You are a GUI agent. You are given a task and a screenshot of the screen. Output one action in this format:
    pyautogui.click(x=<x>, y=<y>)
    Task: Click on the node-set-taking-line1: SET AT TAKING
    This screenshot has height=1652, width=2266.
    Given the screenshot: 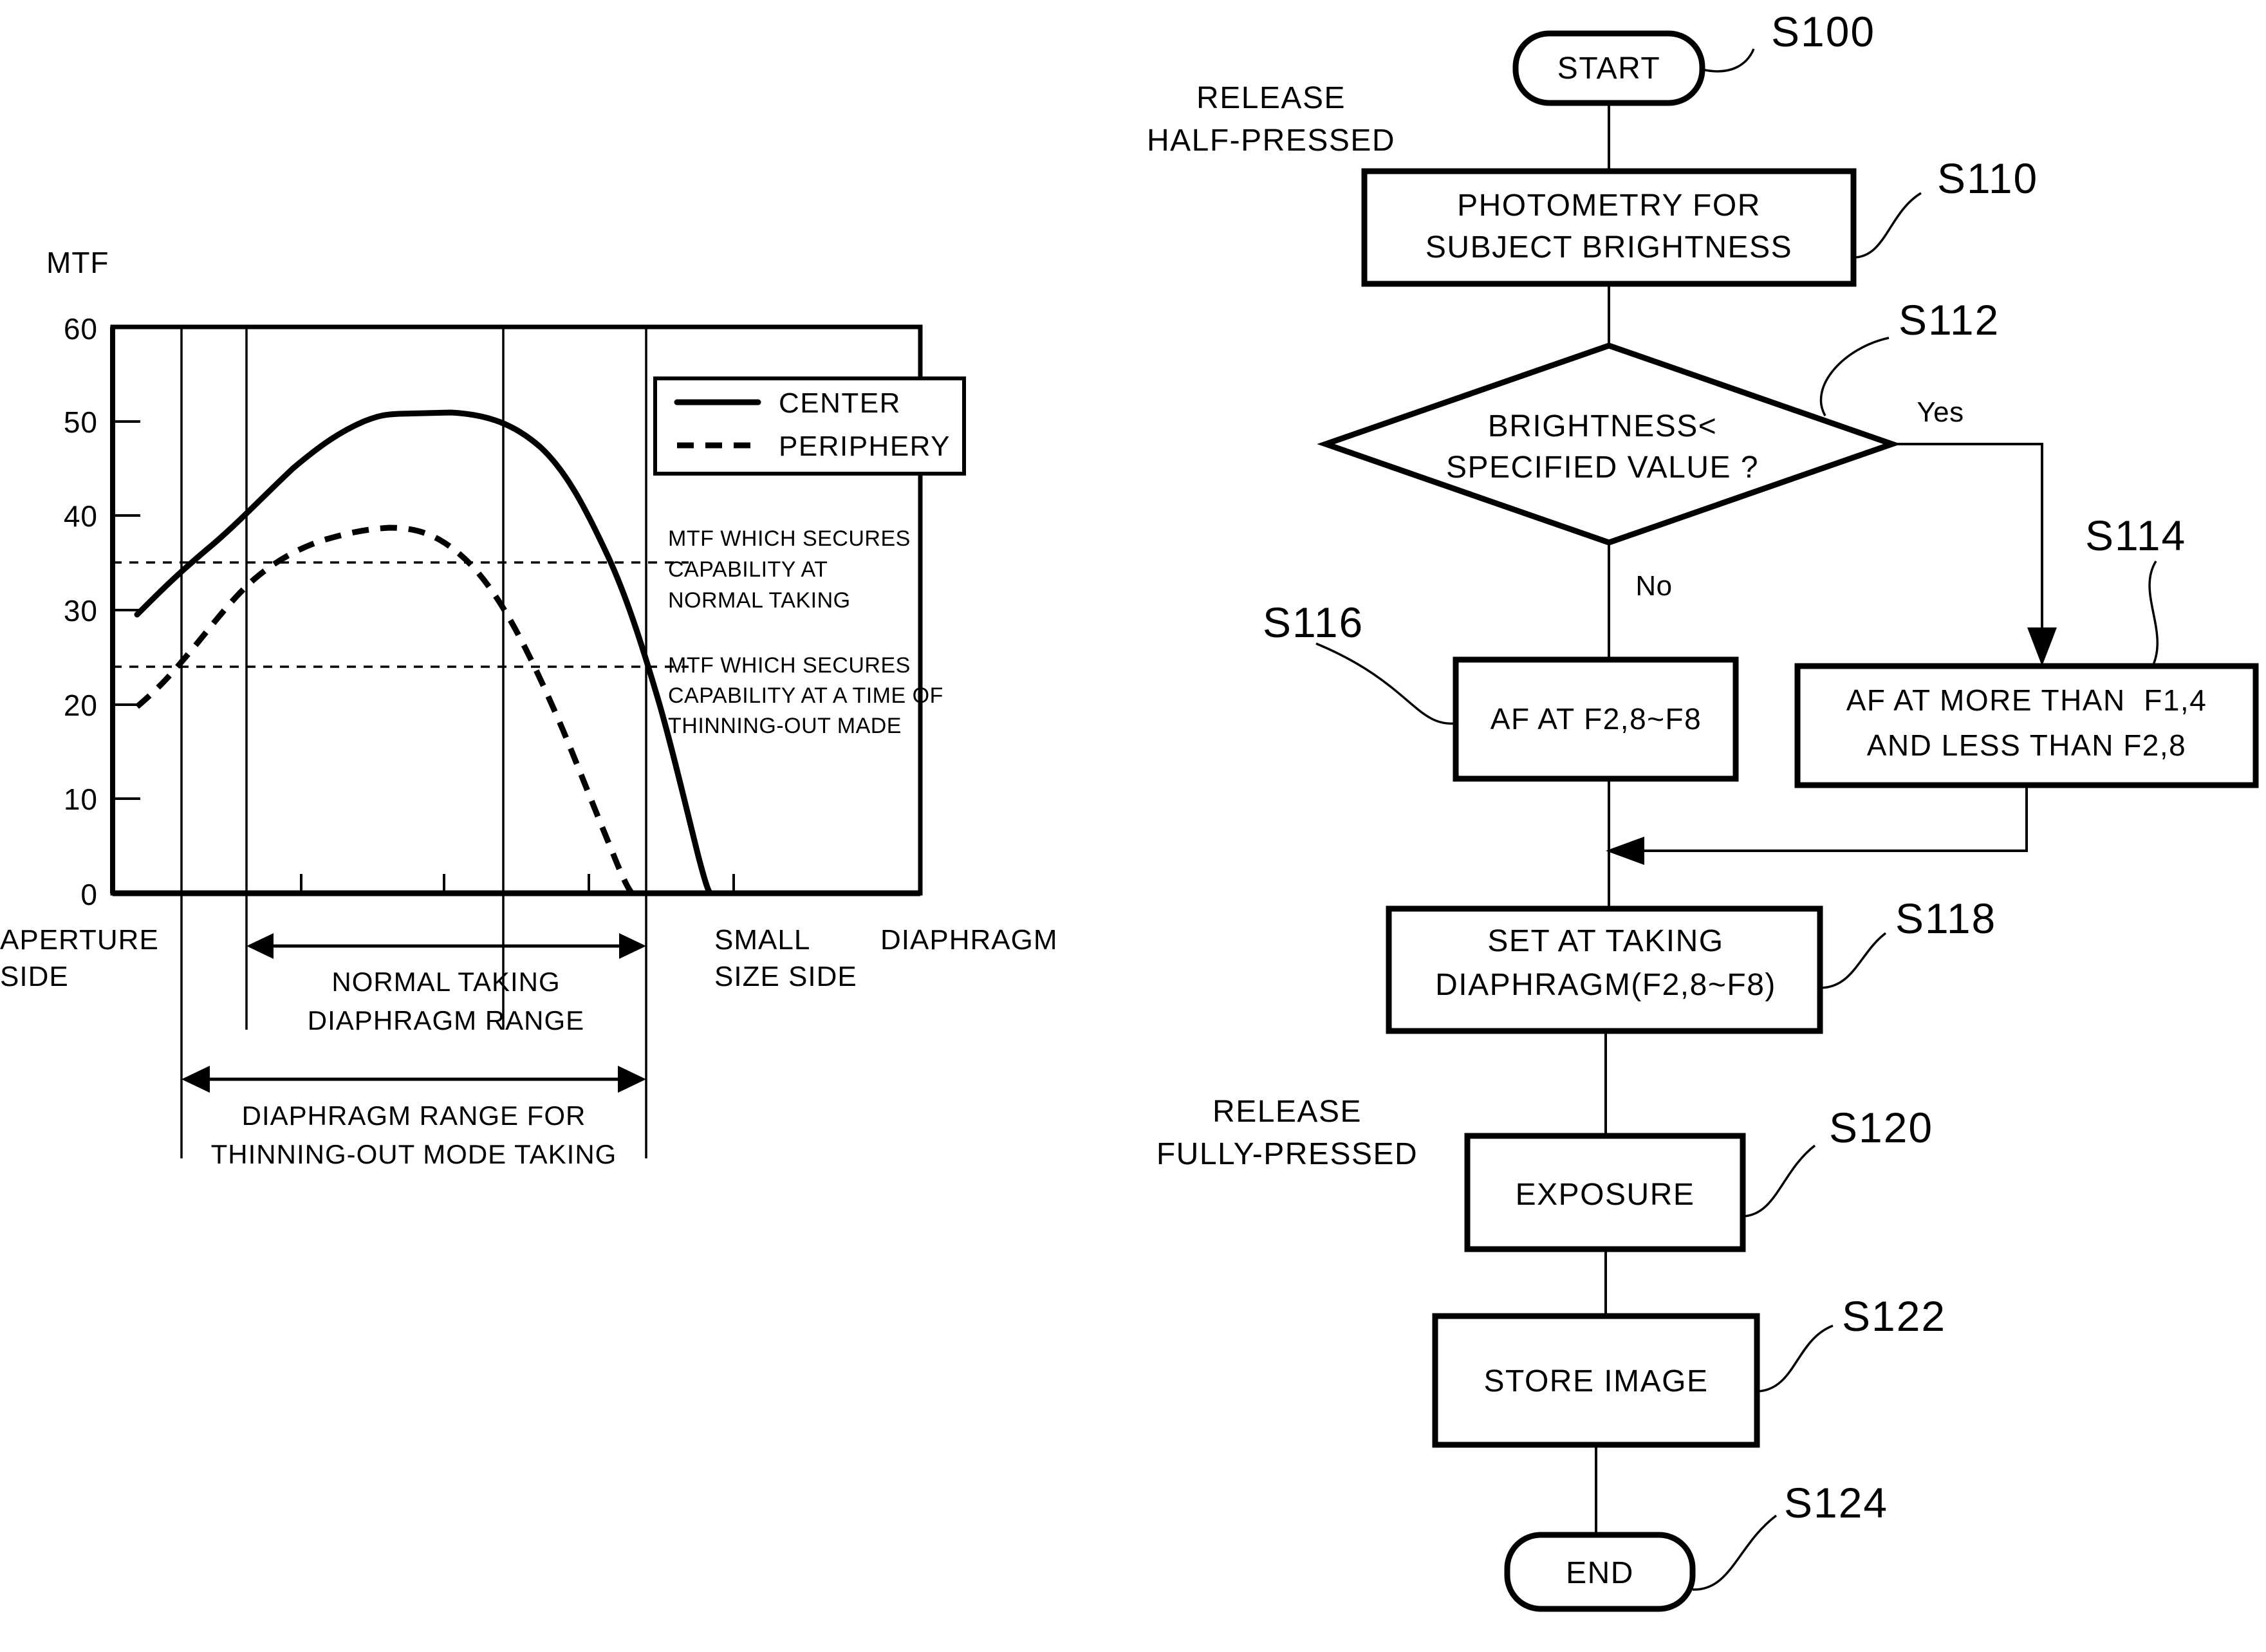 What is the action you would take?
    pyautogui.click(x=1605, y=941)
    